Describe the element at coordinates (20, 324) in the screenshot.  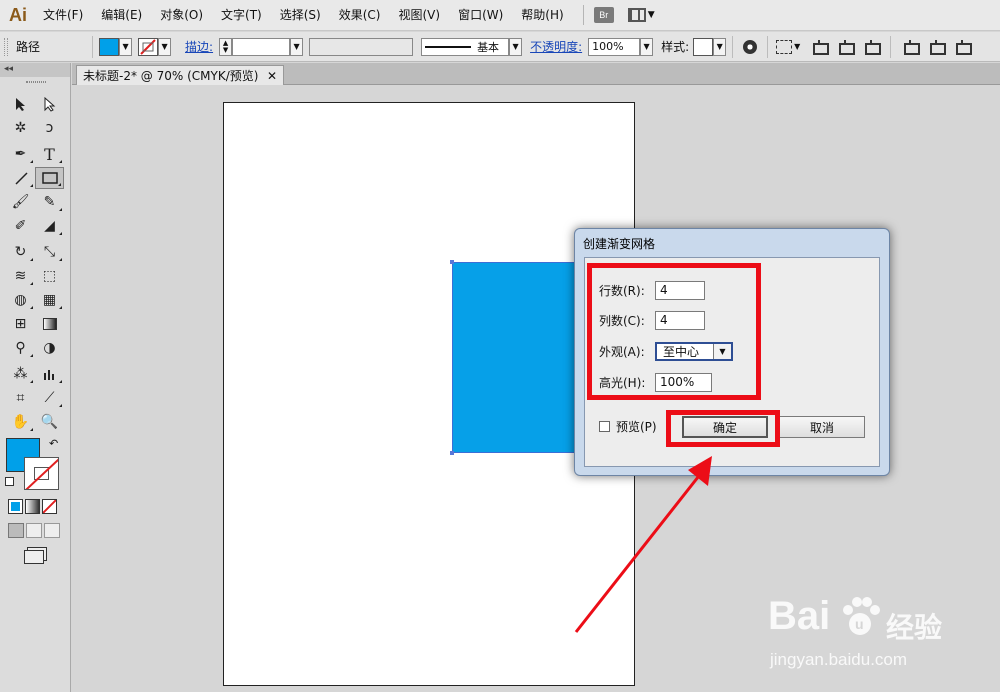
I see `mesh-tool: ⊞` at that location.